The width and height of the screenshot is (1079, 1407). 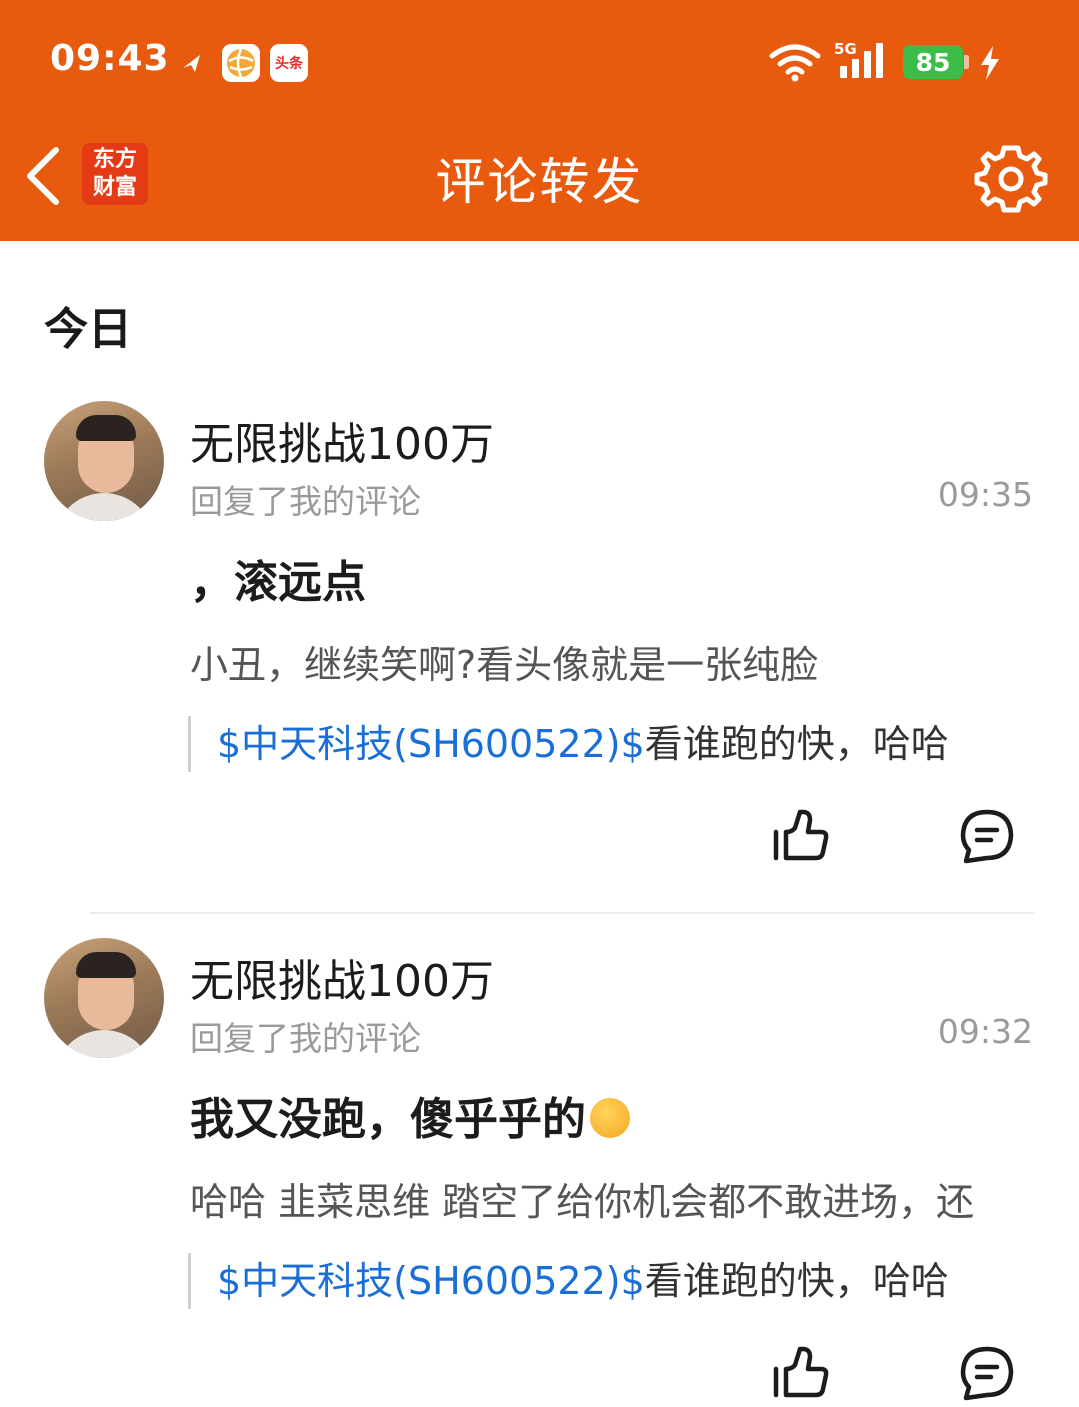 I want to click on charging-bolt-icon, so click(x=990, y=65).